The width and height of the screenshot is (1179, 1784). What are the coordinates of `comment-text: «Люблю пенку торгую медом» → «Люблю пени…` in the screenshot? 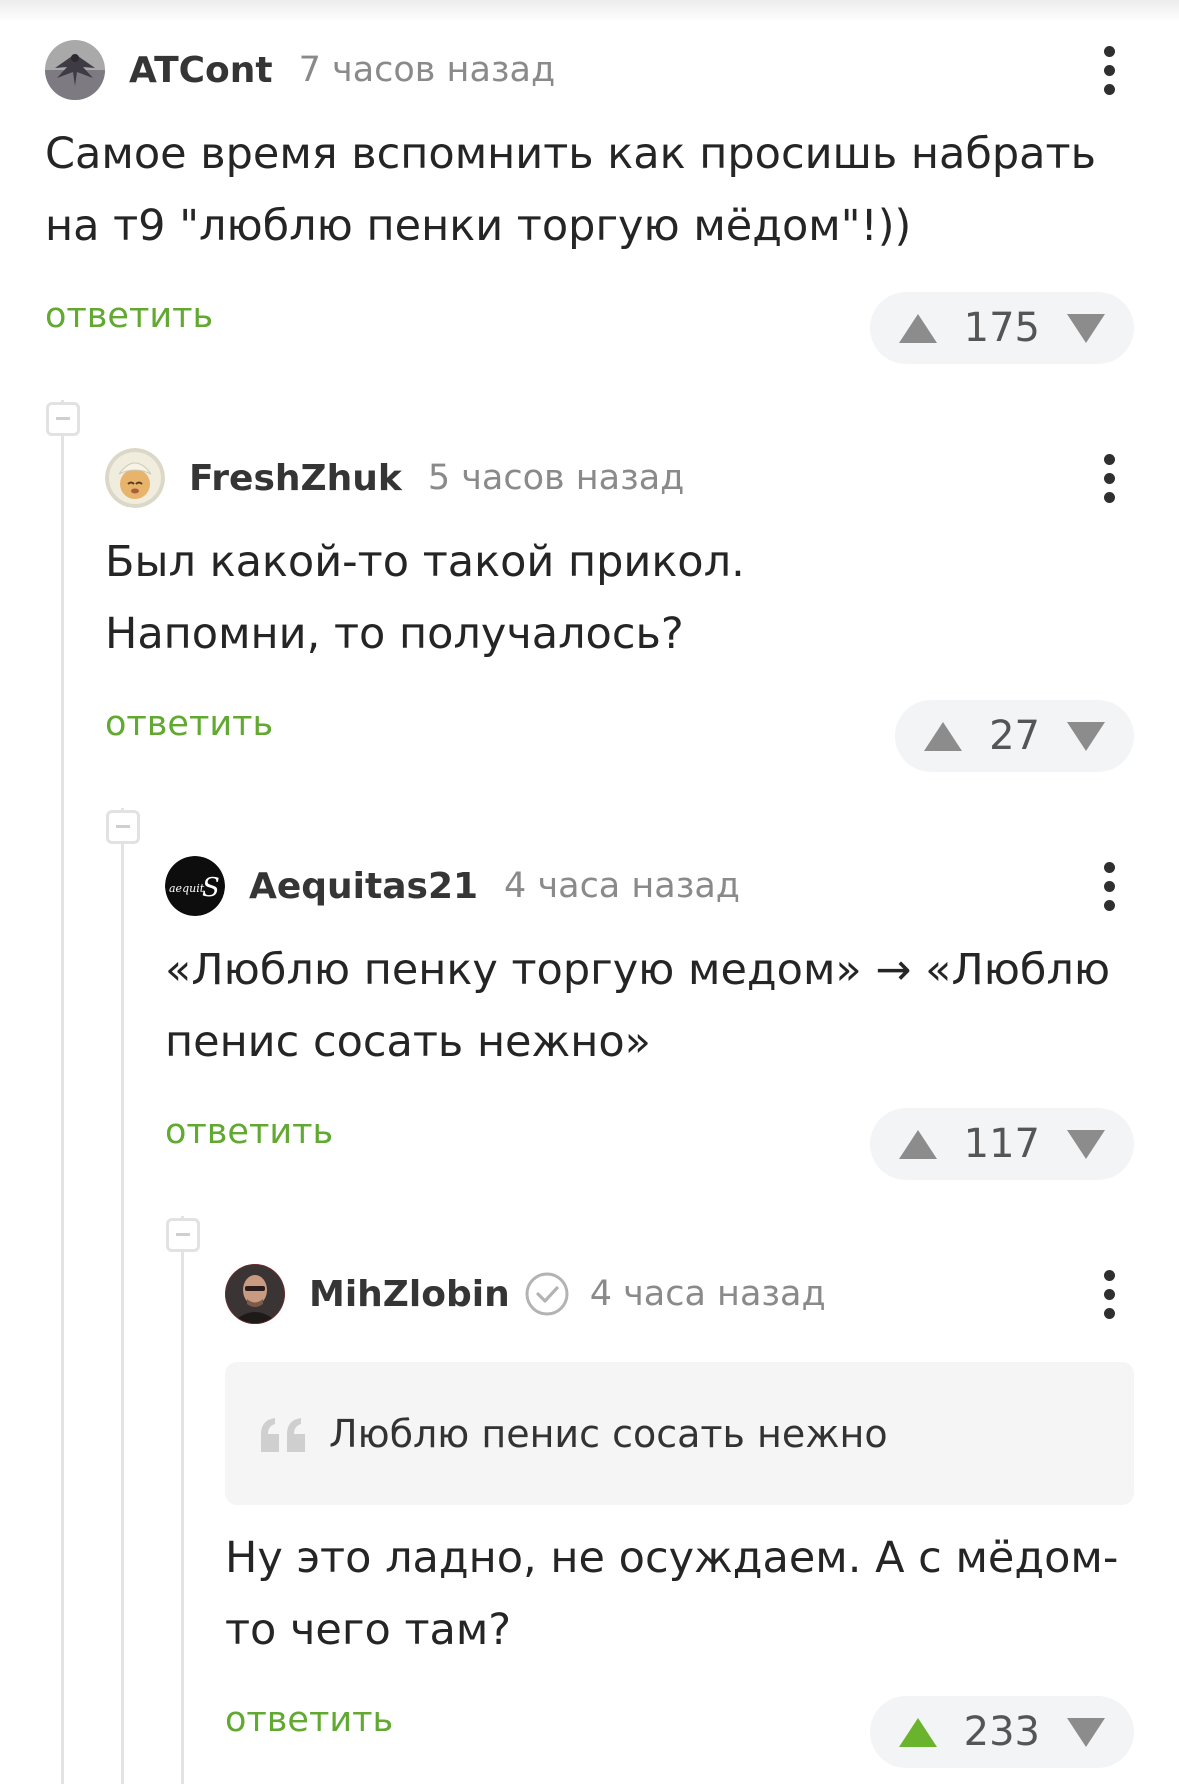 It's located at (649, 1006).